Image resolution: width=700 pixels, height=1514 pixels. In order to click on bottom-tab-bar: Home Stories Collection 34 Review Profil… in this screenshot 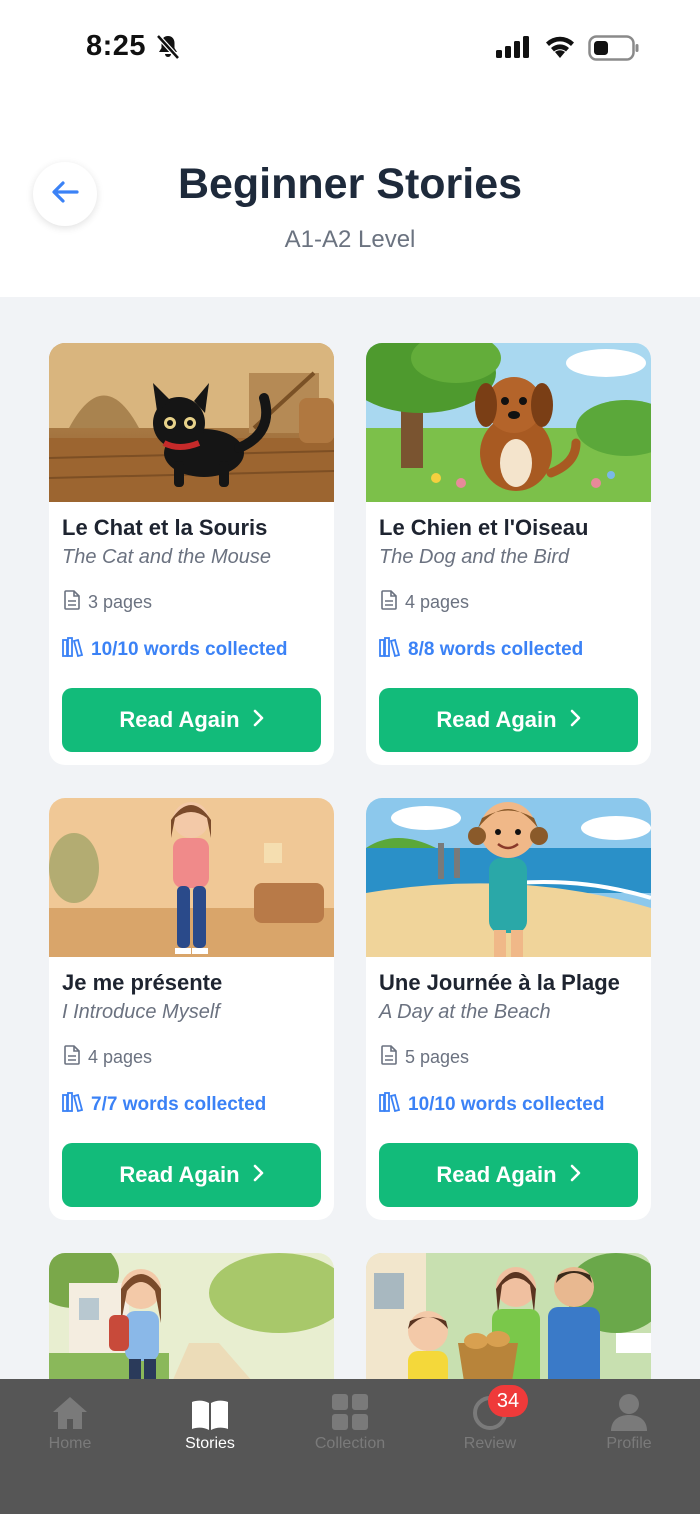, I will do `click(350, 1446)`.